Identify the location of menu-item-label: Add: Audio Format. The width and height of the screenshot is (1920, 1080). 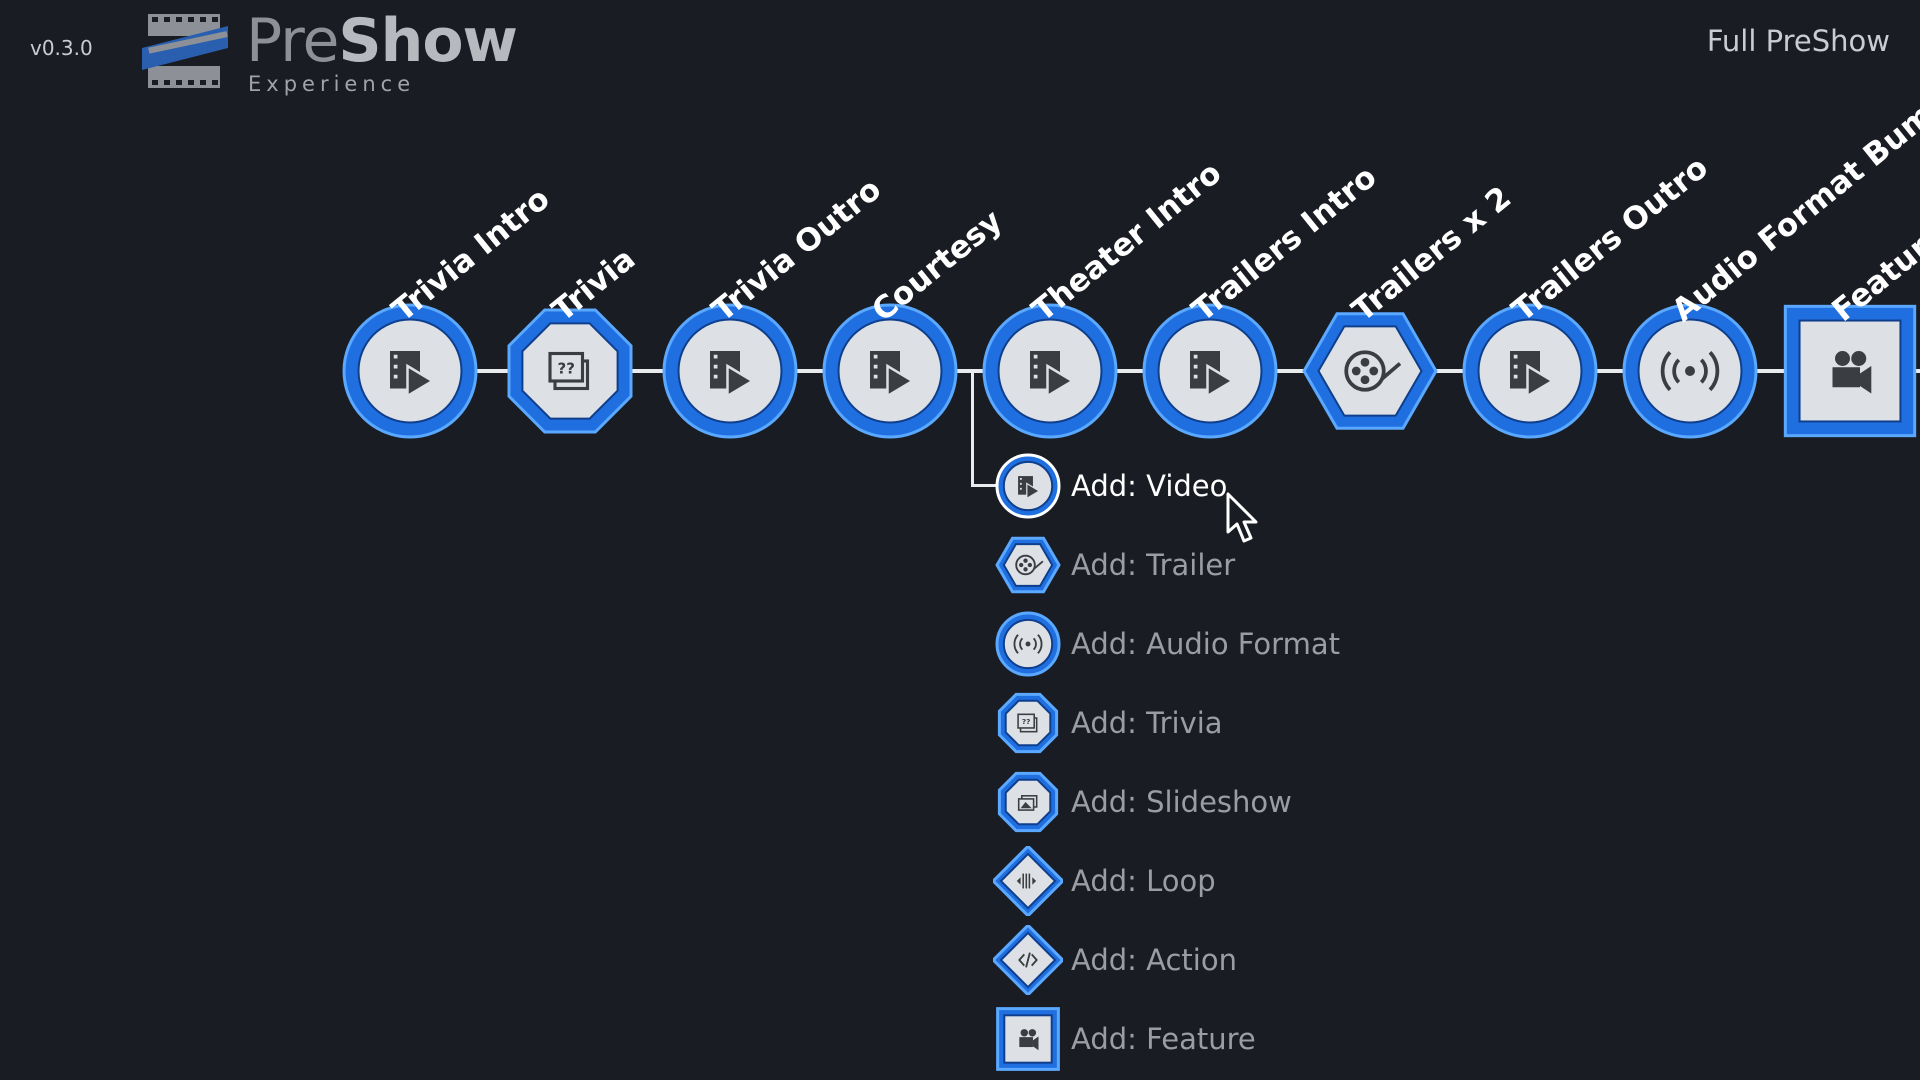
(1205, 644).